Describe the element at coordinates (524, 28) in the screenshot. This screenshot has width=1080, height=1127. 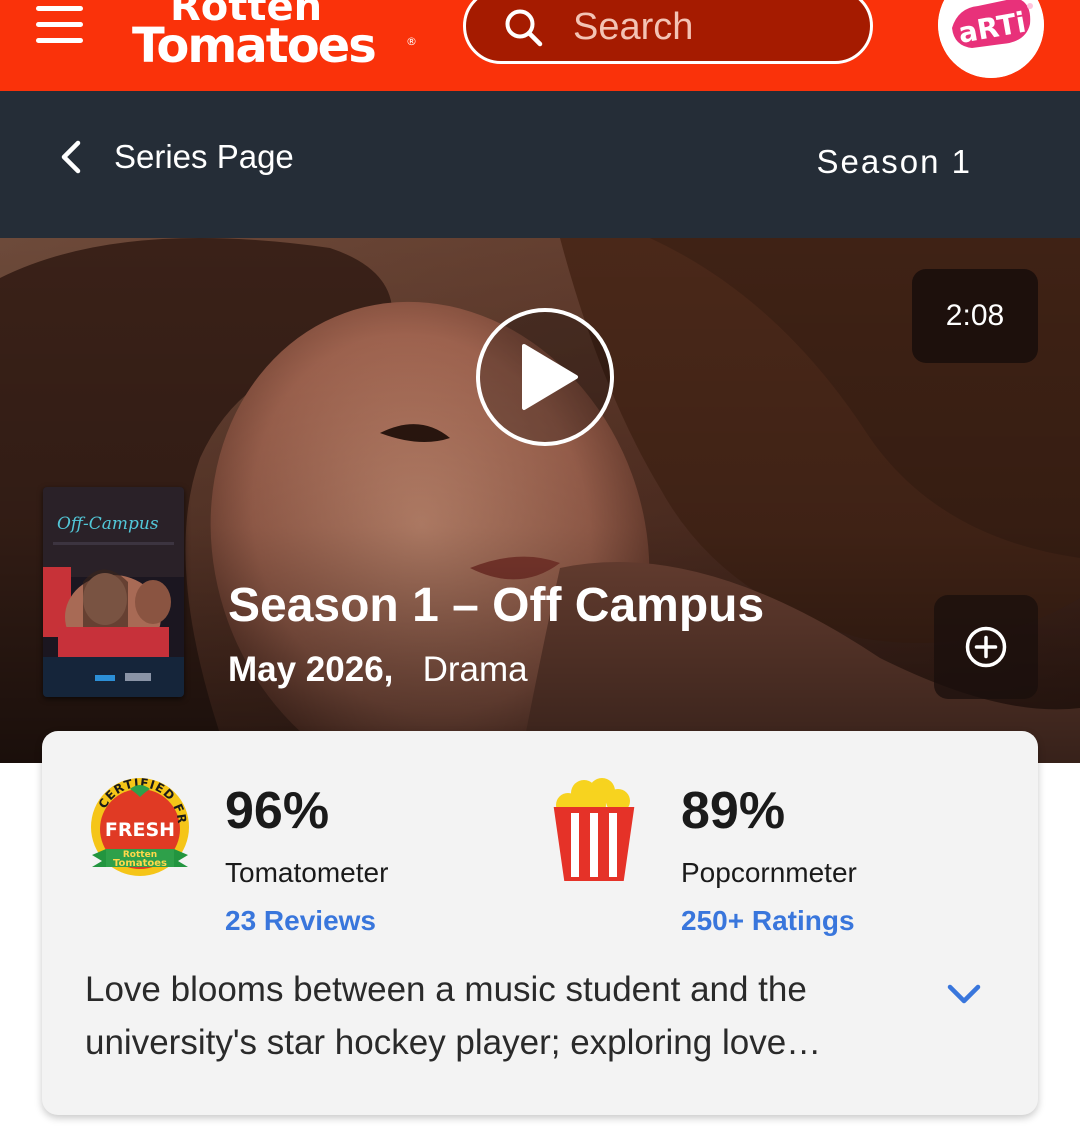
I see `search-icon` at that location.